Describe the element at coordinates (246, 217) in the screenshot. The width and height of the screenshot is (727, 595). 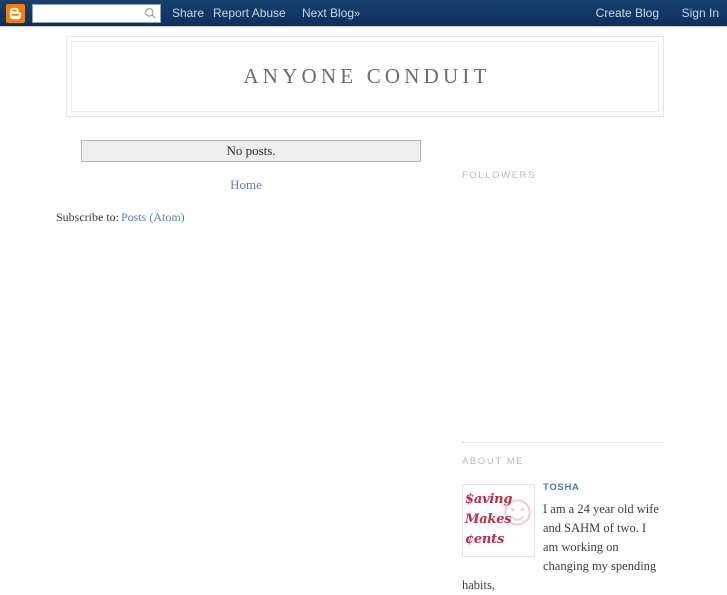
I see `feed-links: Subscribe to: Posts (Atom)` at that location.